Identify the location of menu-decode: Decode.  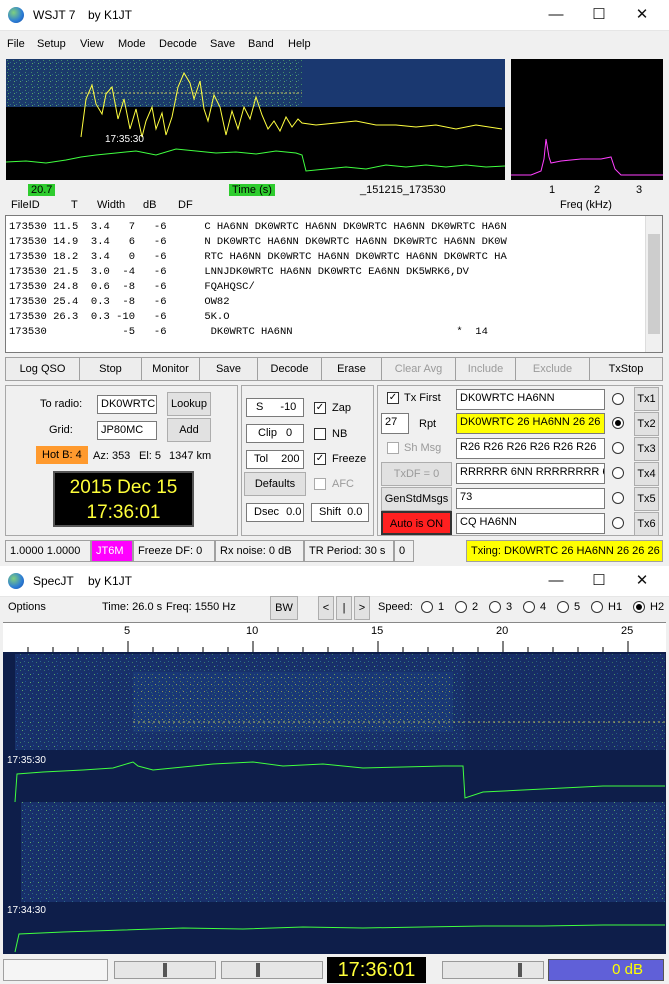
(178, 44).